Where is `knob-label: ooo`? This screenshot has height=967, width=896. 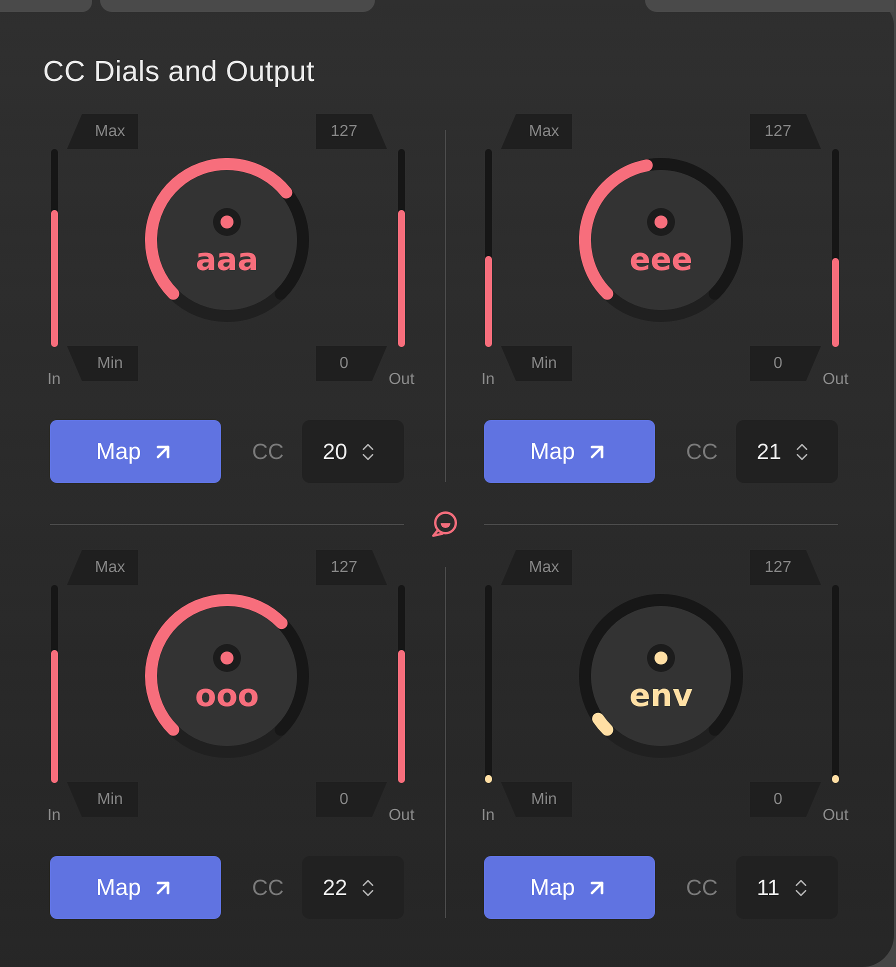 knob-label: ooo is located at coordinates (227, 696).